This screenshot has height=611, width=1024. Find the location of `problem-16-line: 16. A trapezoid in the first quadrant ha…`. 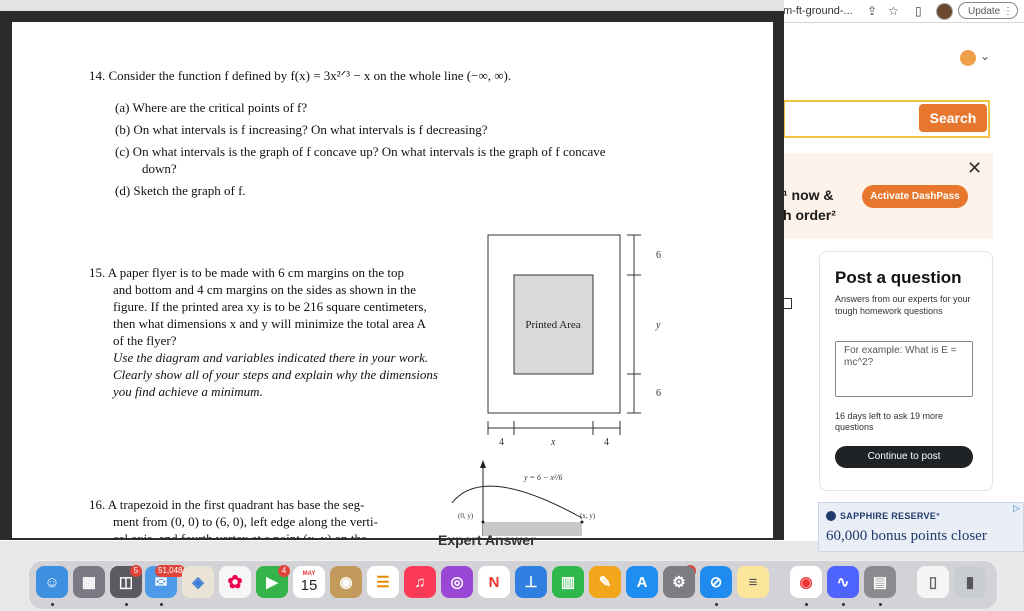

problem-16-line: 16. A trapezoid in the first quadrant ha… is located at coordinates (227, 504).